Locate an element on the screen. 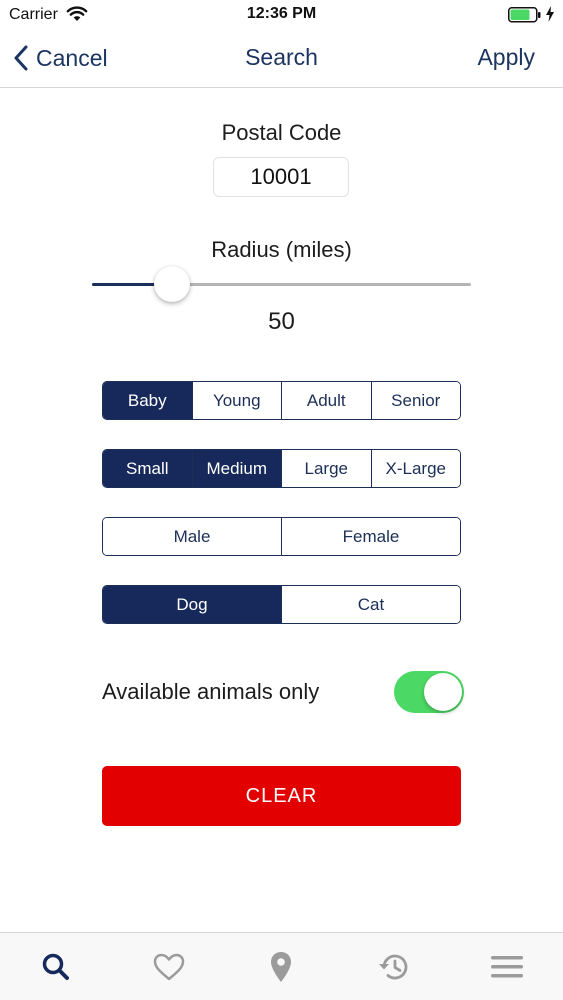 The image size is (563, 1000). tab-history is located at coordinates (394, 966).